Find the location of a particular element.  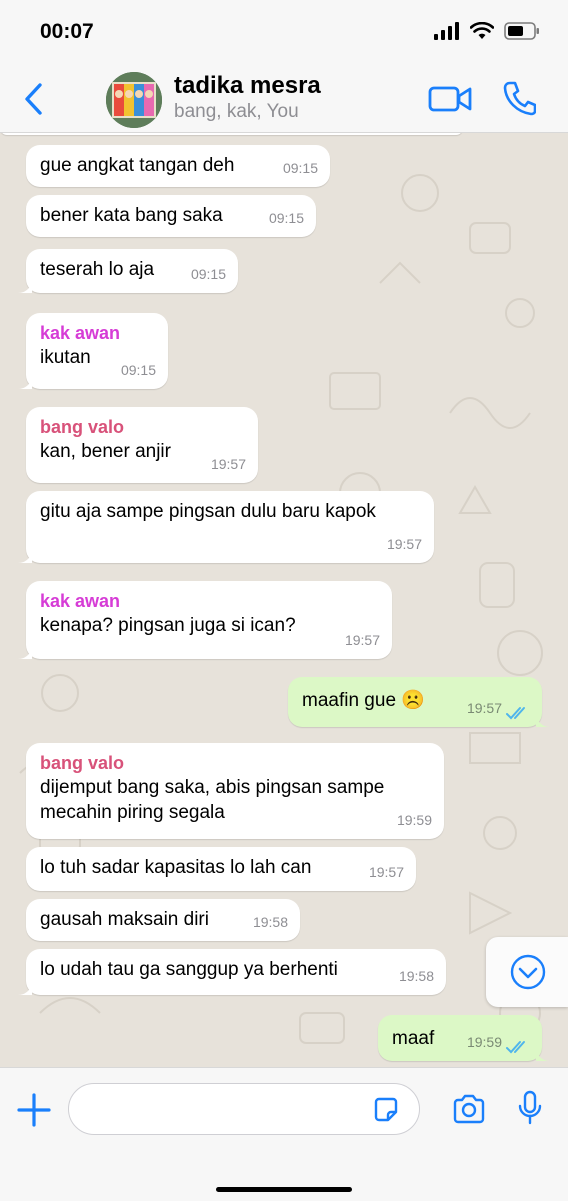

microphone-button is located at coordinates (530, 1108).